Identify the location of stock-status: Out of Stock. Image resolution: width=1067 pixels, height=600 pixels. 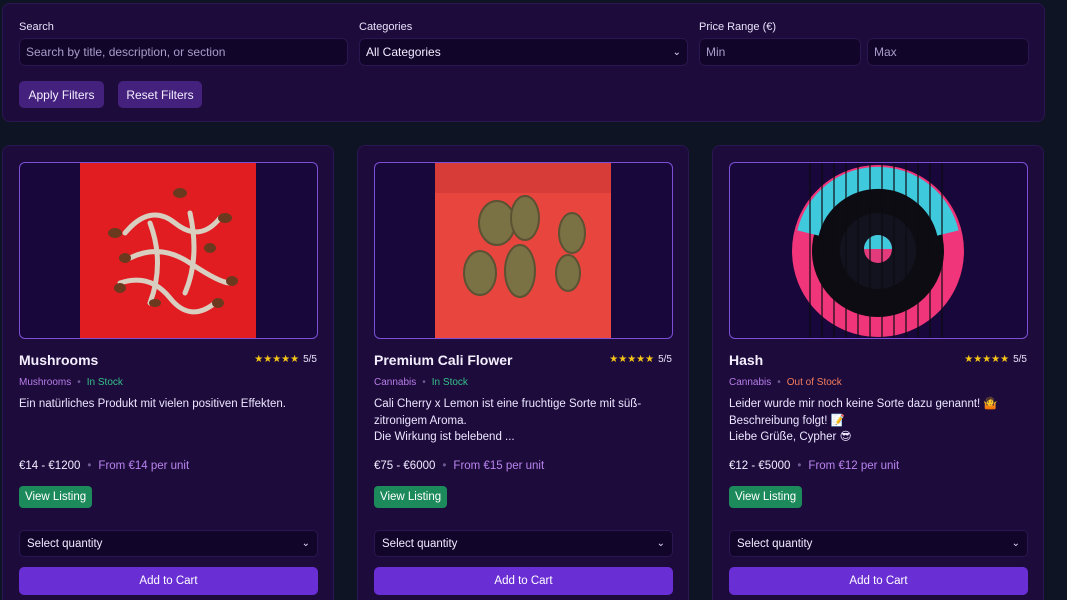
(814, 382).